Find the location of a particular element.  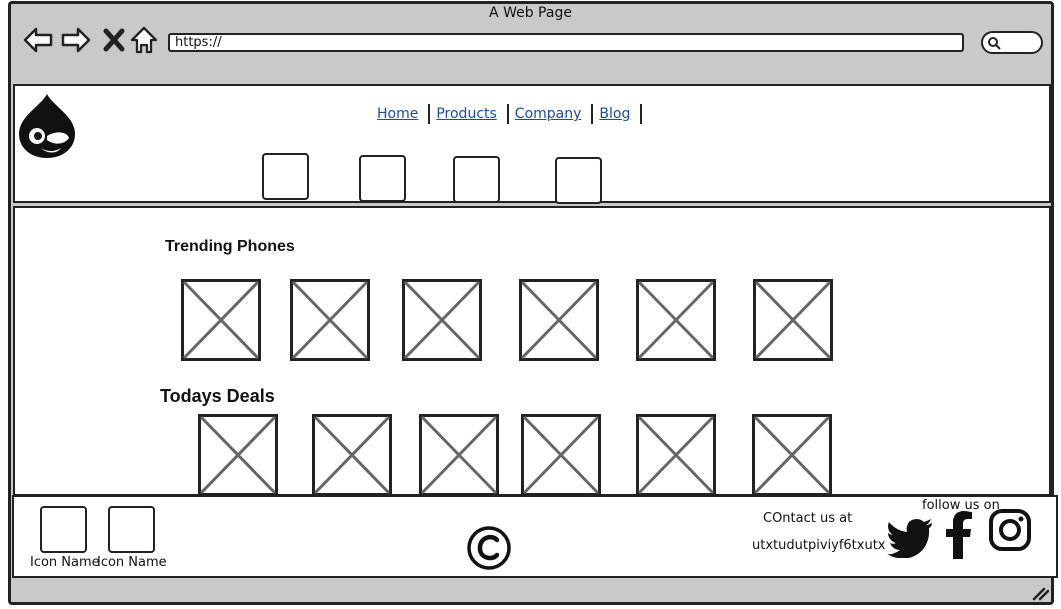

instagram-icon is located at coordinates (1010, 530).